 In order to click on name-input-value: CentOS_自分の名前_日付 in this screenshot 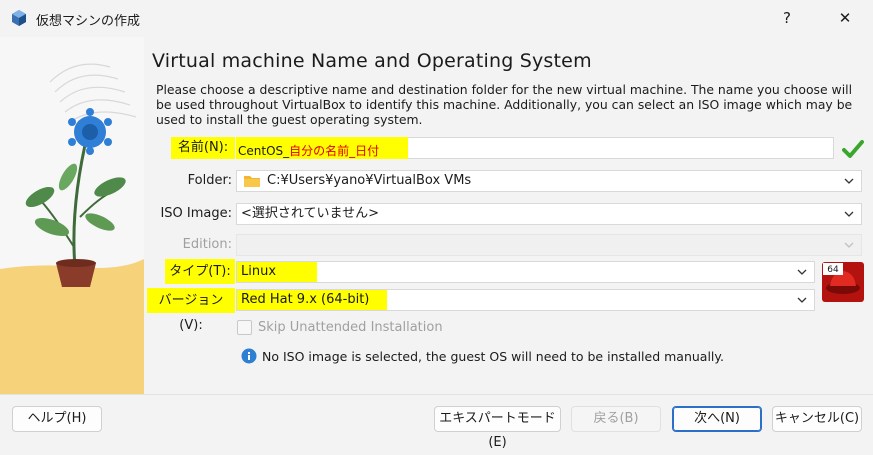, I will do `click(309, 151)`.